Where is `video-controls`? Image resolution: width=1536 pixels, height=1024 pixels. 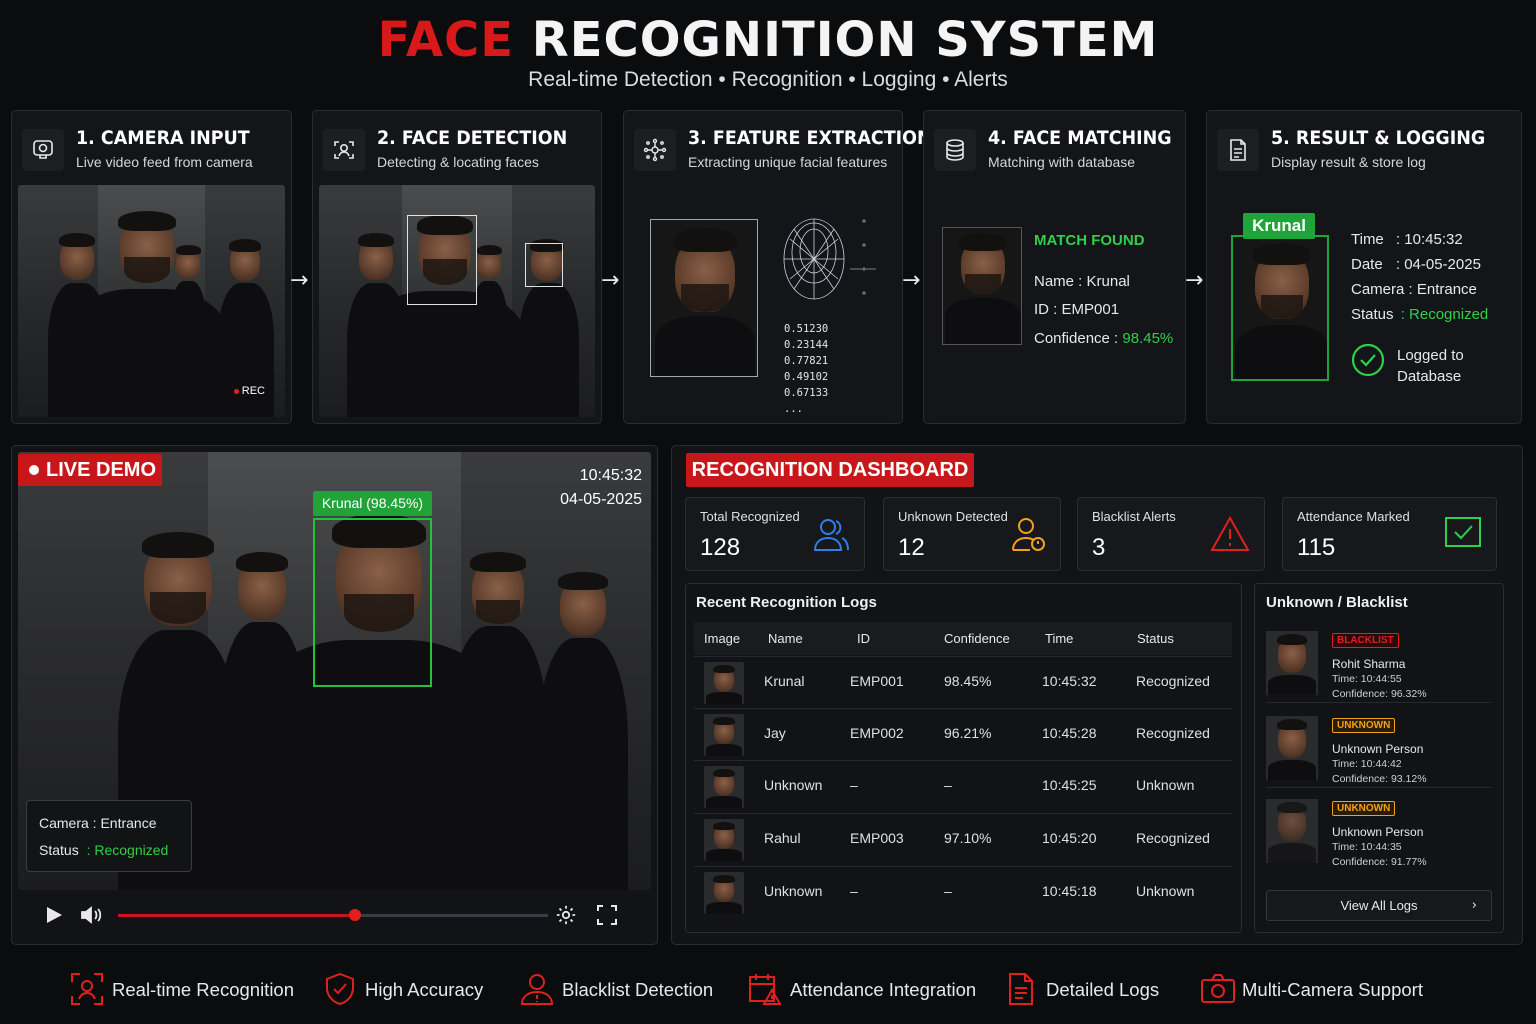 video-controls is located at coordinates (332, 915).